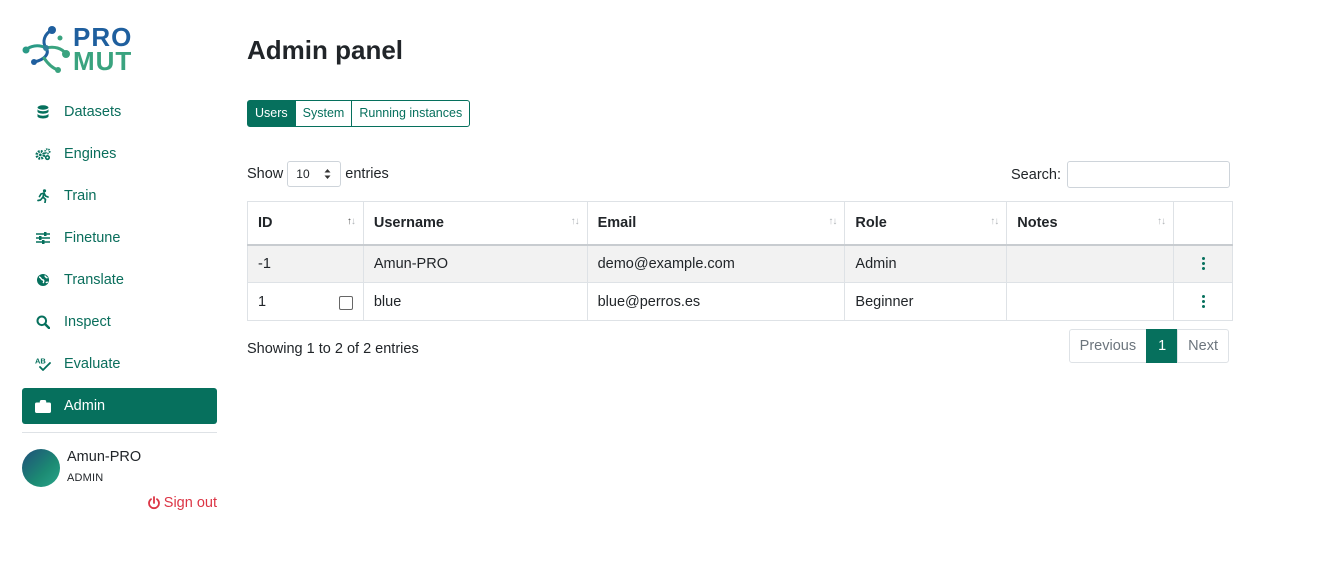 This screenshot has width=1319, height=570. What do you see at coordinates (716, 301) in the screenshot?
I see `cell-email: blue@perros.es` at bounding box center [716, 301].